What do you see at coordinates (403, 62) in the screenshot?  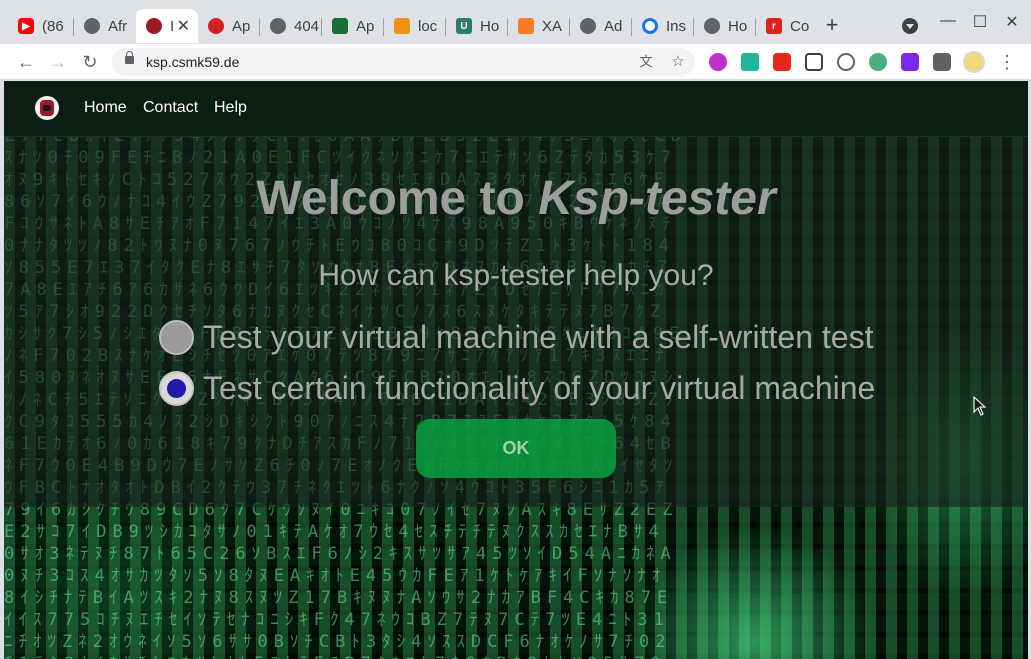 I see `address-bar: ksp.csmk59.de 文 ☆` at bounding box center [403, 62].